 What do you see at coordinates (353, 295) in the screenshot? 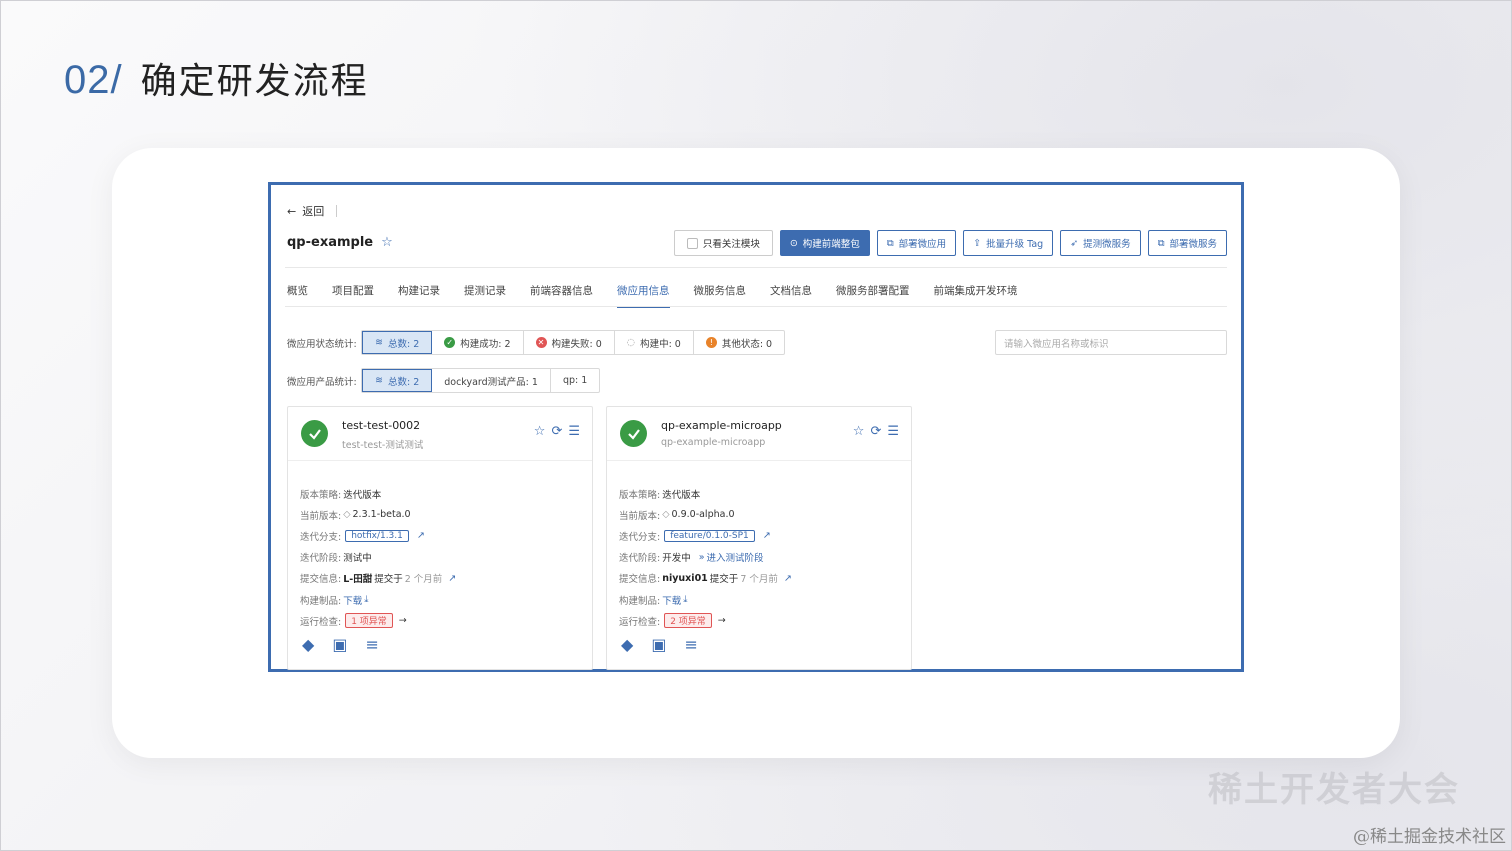
I see `tab-project-config: 项目配置` at bounding box center [353, 295].